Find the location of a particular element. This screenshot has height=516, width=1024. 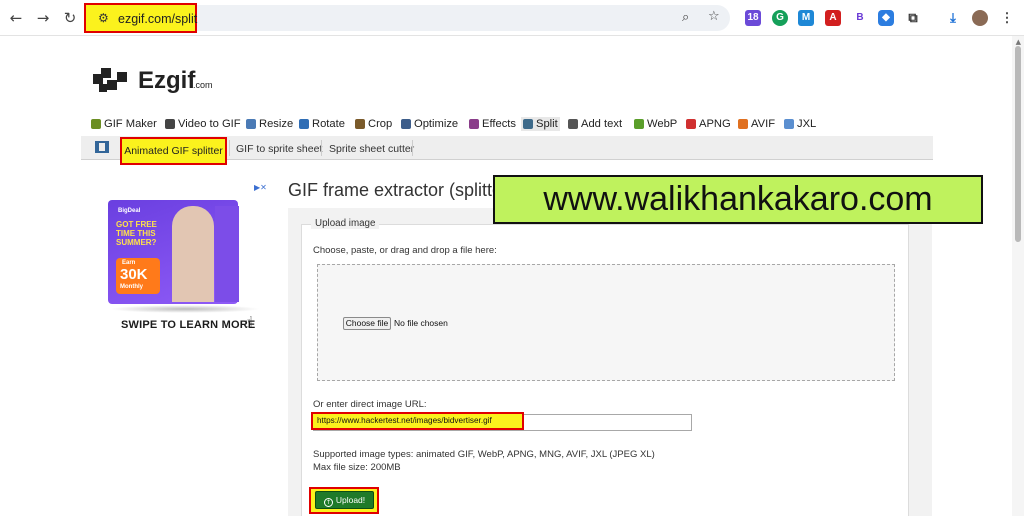

ezgif-logo-icon is located at coordinates (111, 81).